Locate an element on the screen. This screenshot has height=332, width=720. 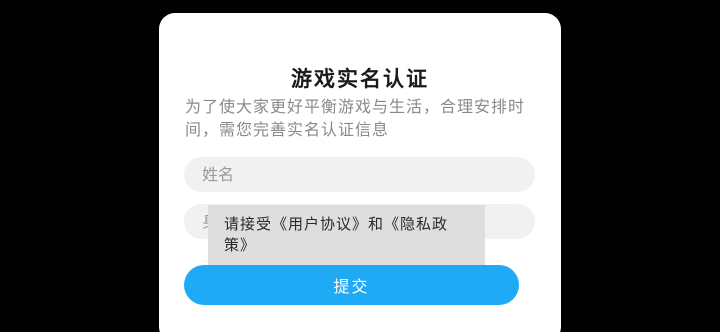
agreement-toast: 请接受《用户协议》和《隐私政策》 is located at coordinates (346, 235).